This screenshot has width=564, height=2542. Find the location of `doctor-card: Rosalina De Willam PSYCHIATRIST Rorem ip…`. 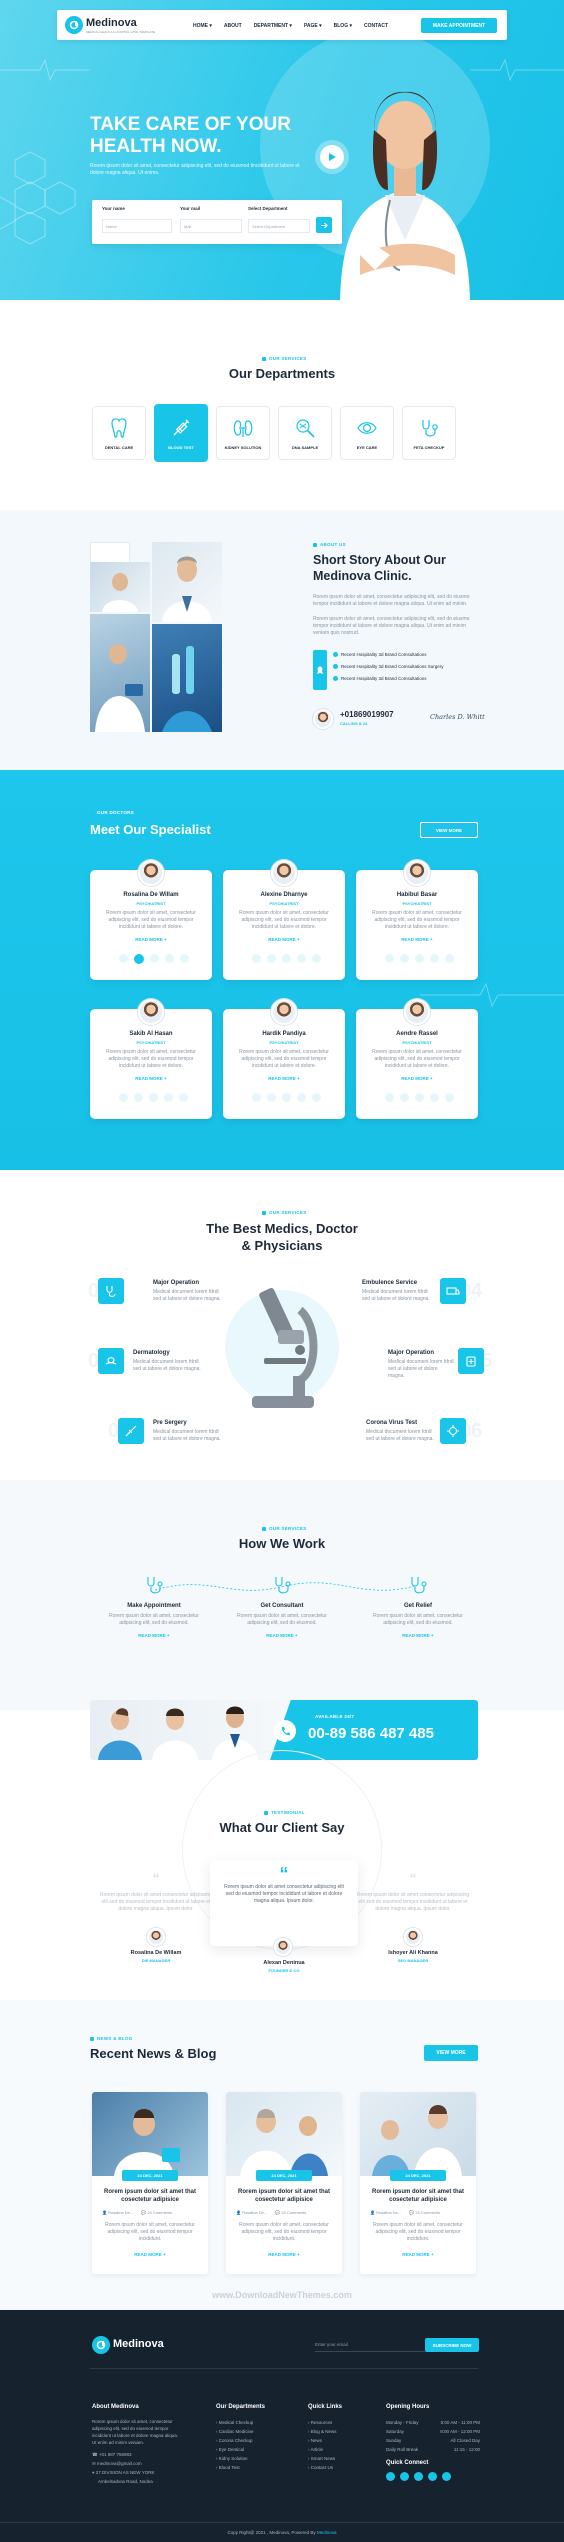

doctor-card: Rosalina De Willam PSYCHIATRIST Rorem ip… is located at coordinates (151, 920).